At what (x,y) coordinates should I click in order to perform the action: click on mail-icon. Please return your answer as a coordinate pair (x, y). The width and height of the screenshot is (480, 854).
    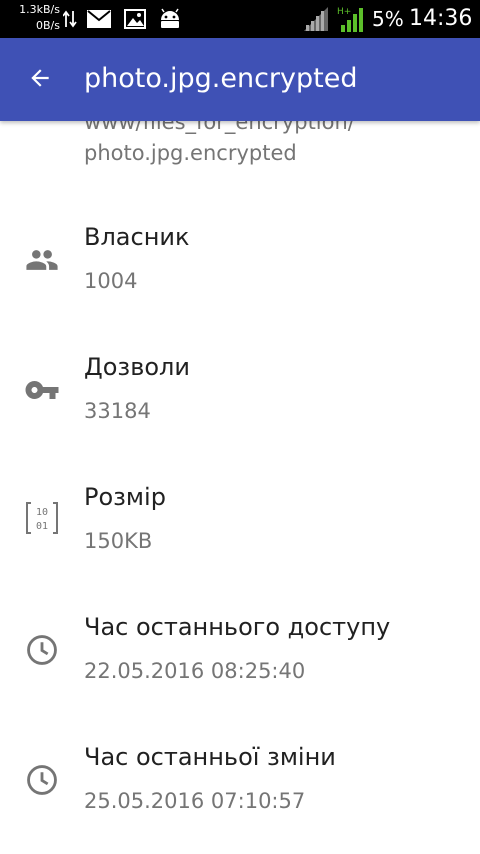
    Looking at the image, I should click on (99, 21).